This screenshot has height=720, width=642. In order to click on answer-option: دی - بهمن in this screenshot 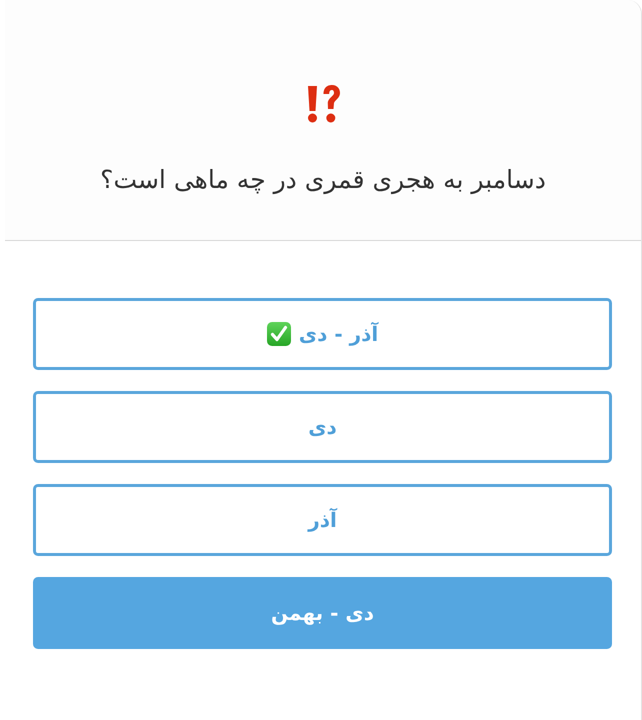, I will do `click(322, 613)`.